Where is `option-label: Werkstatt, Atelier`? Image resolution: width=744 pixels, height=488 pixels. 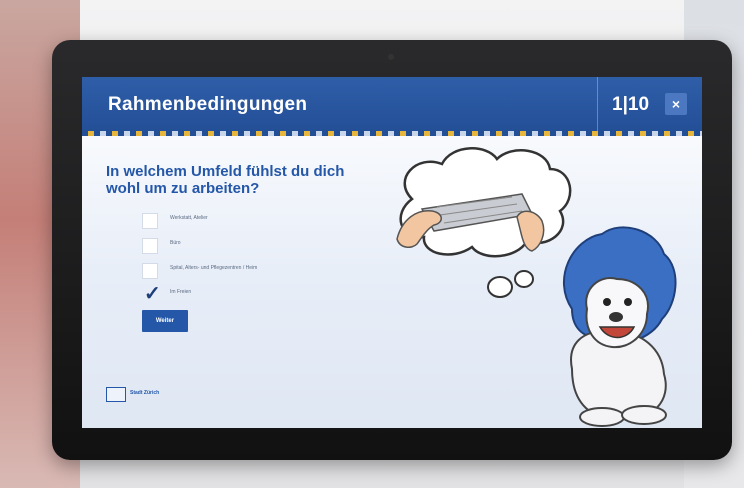
option-label: Werkstatt, Atelier is located at coordinates (189, 218).